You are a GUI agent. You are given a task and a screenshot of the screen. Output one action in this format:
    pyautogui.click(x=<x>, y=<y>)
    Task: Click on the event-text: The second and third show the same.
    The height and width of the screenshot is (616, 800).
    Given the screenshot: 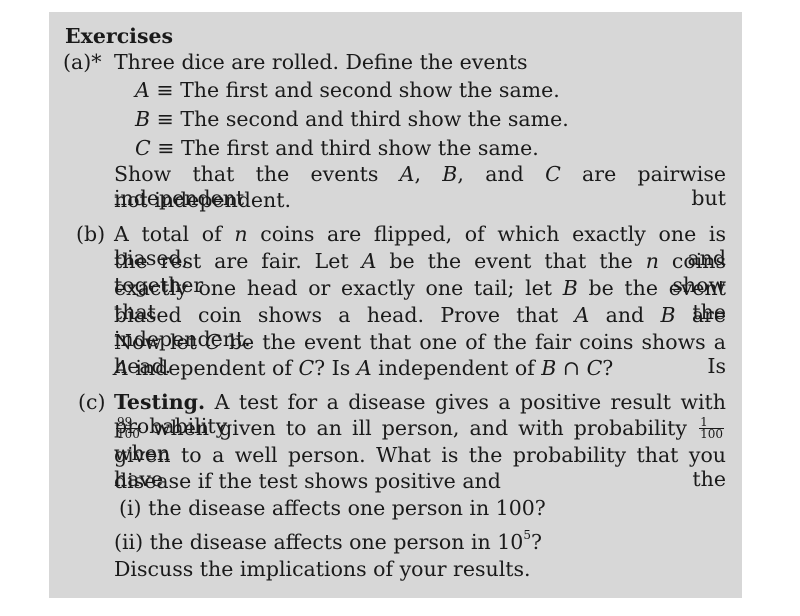 What is the action you would take?
    pyautogui.click(x=374, y=119)
    